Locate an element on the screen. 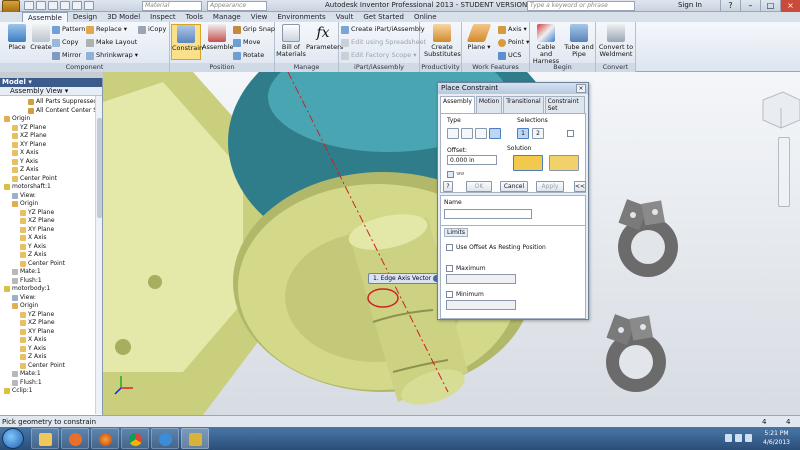  tube-pipe-button: Tube and Pipe is located at coordinates (579, 41).